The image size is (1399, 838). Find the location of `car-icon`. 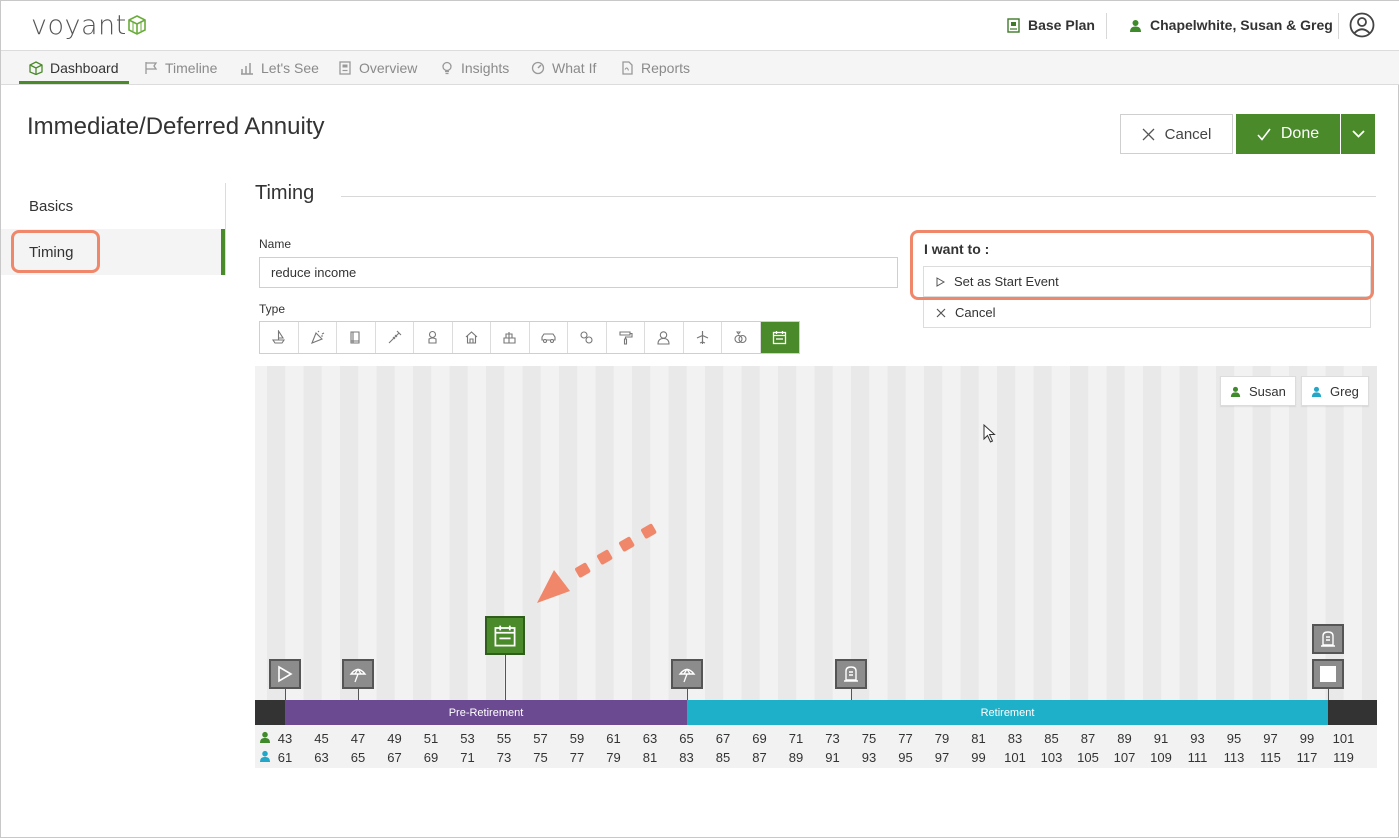

car-icon is located at coordinates (548, 338).